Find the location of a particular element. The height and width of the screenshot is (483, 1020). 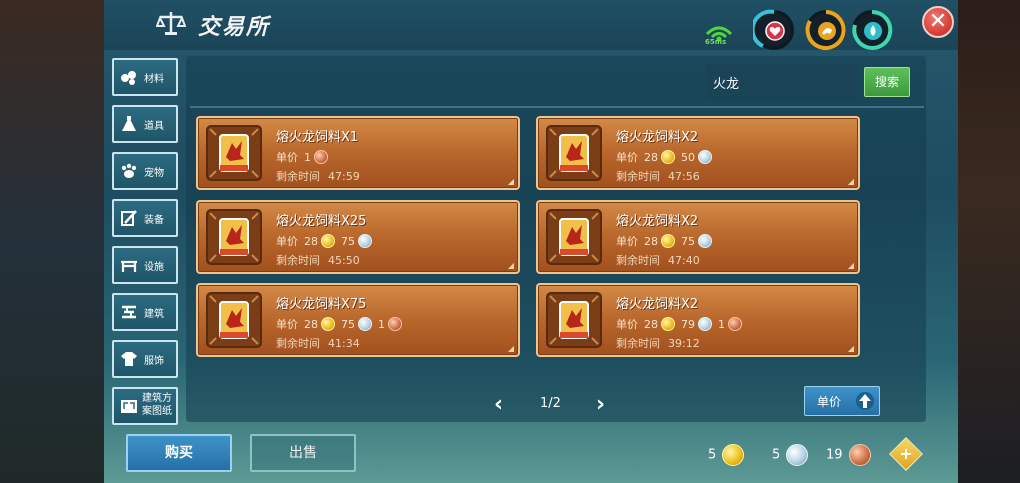

listing-price: 单价 28 75 is located at coordinates (327, 241).